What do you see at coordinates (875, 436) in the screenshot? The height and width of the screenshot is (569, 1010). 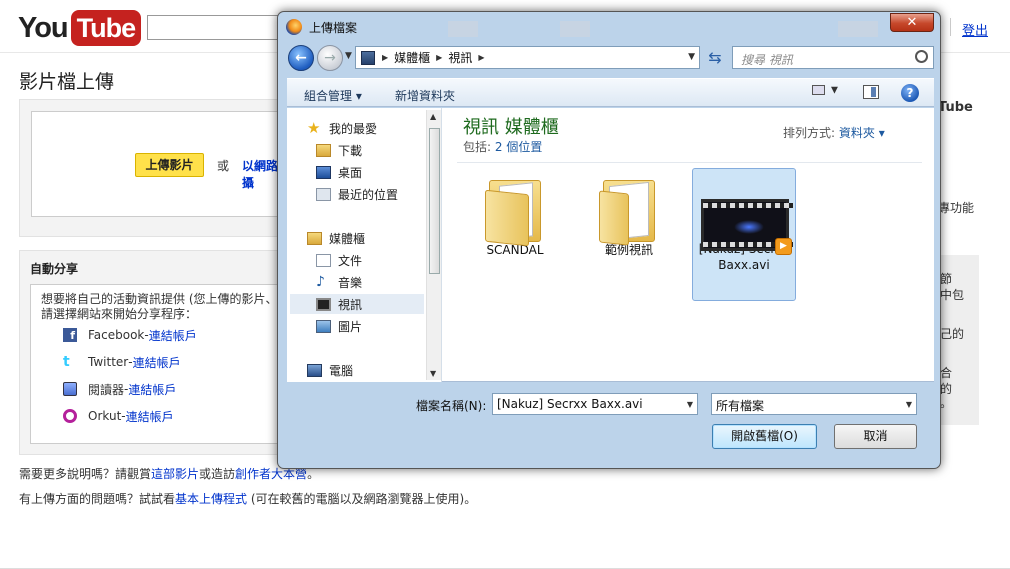 I see `cancel-button: 取消` at bounding box center [875, 436].